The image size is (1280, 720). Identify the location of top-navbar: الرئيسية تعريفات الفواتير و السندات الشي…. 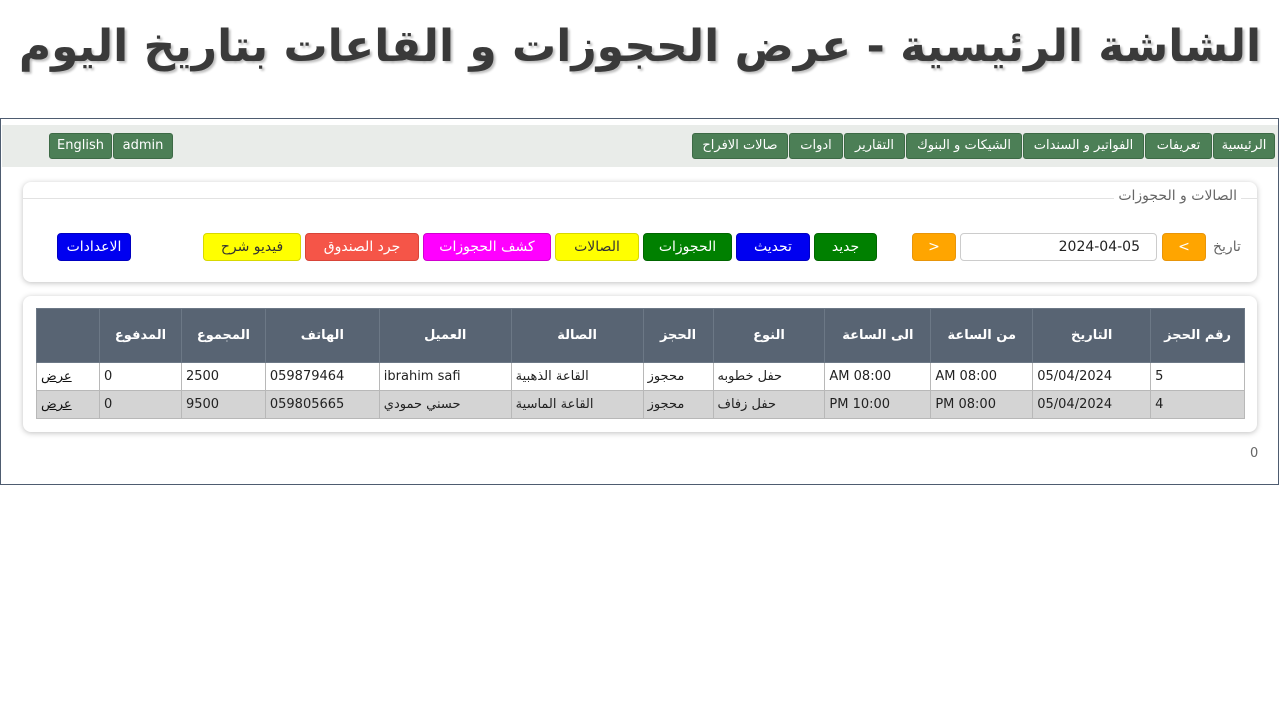
(640, 146).